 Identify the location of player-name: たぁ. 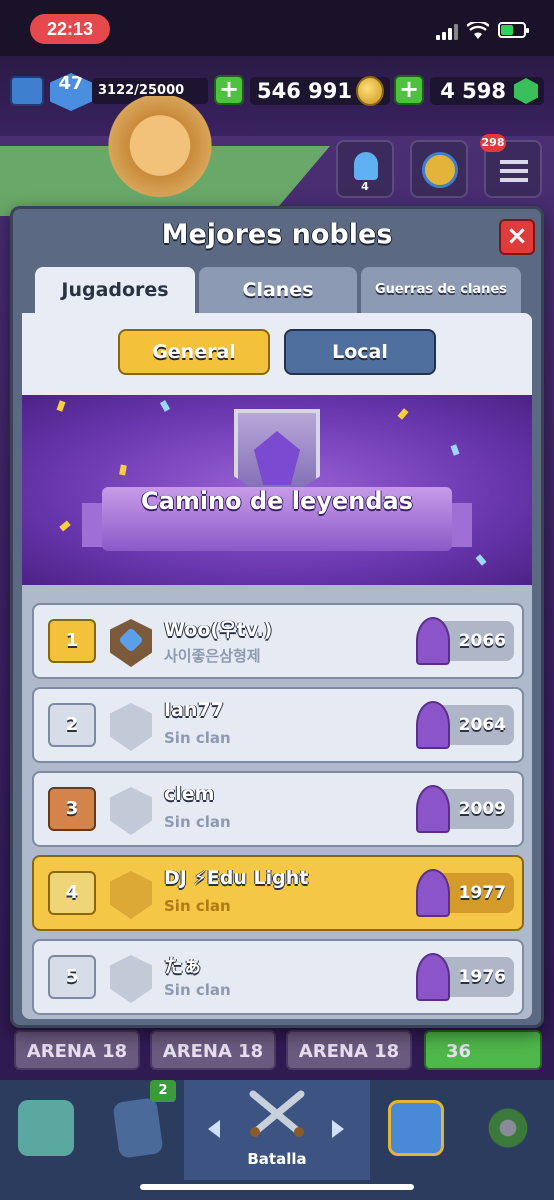
(183, 966).